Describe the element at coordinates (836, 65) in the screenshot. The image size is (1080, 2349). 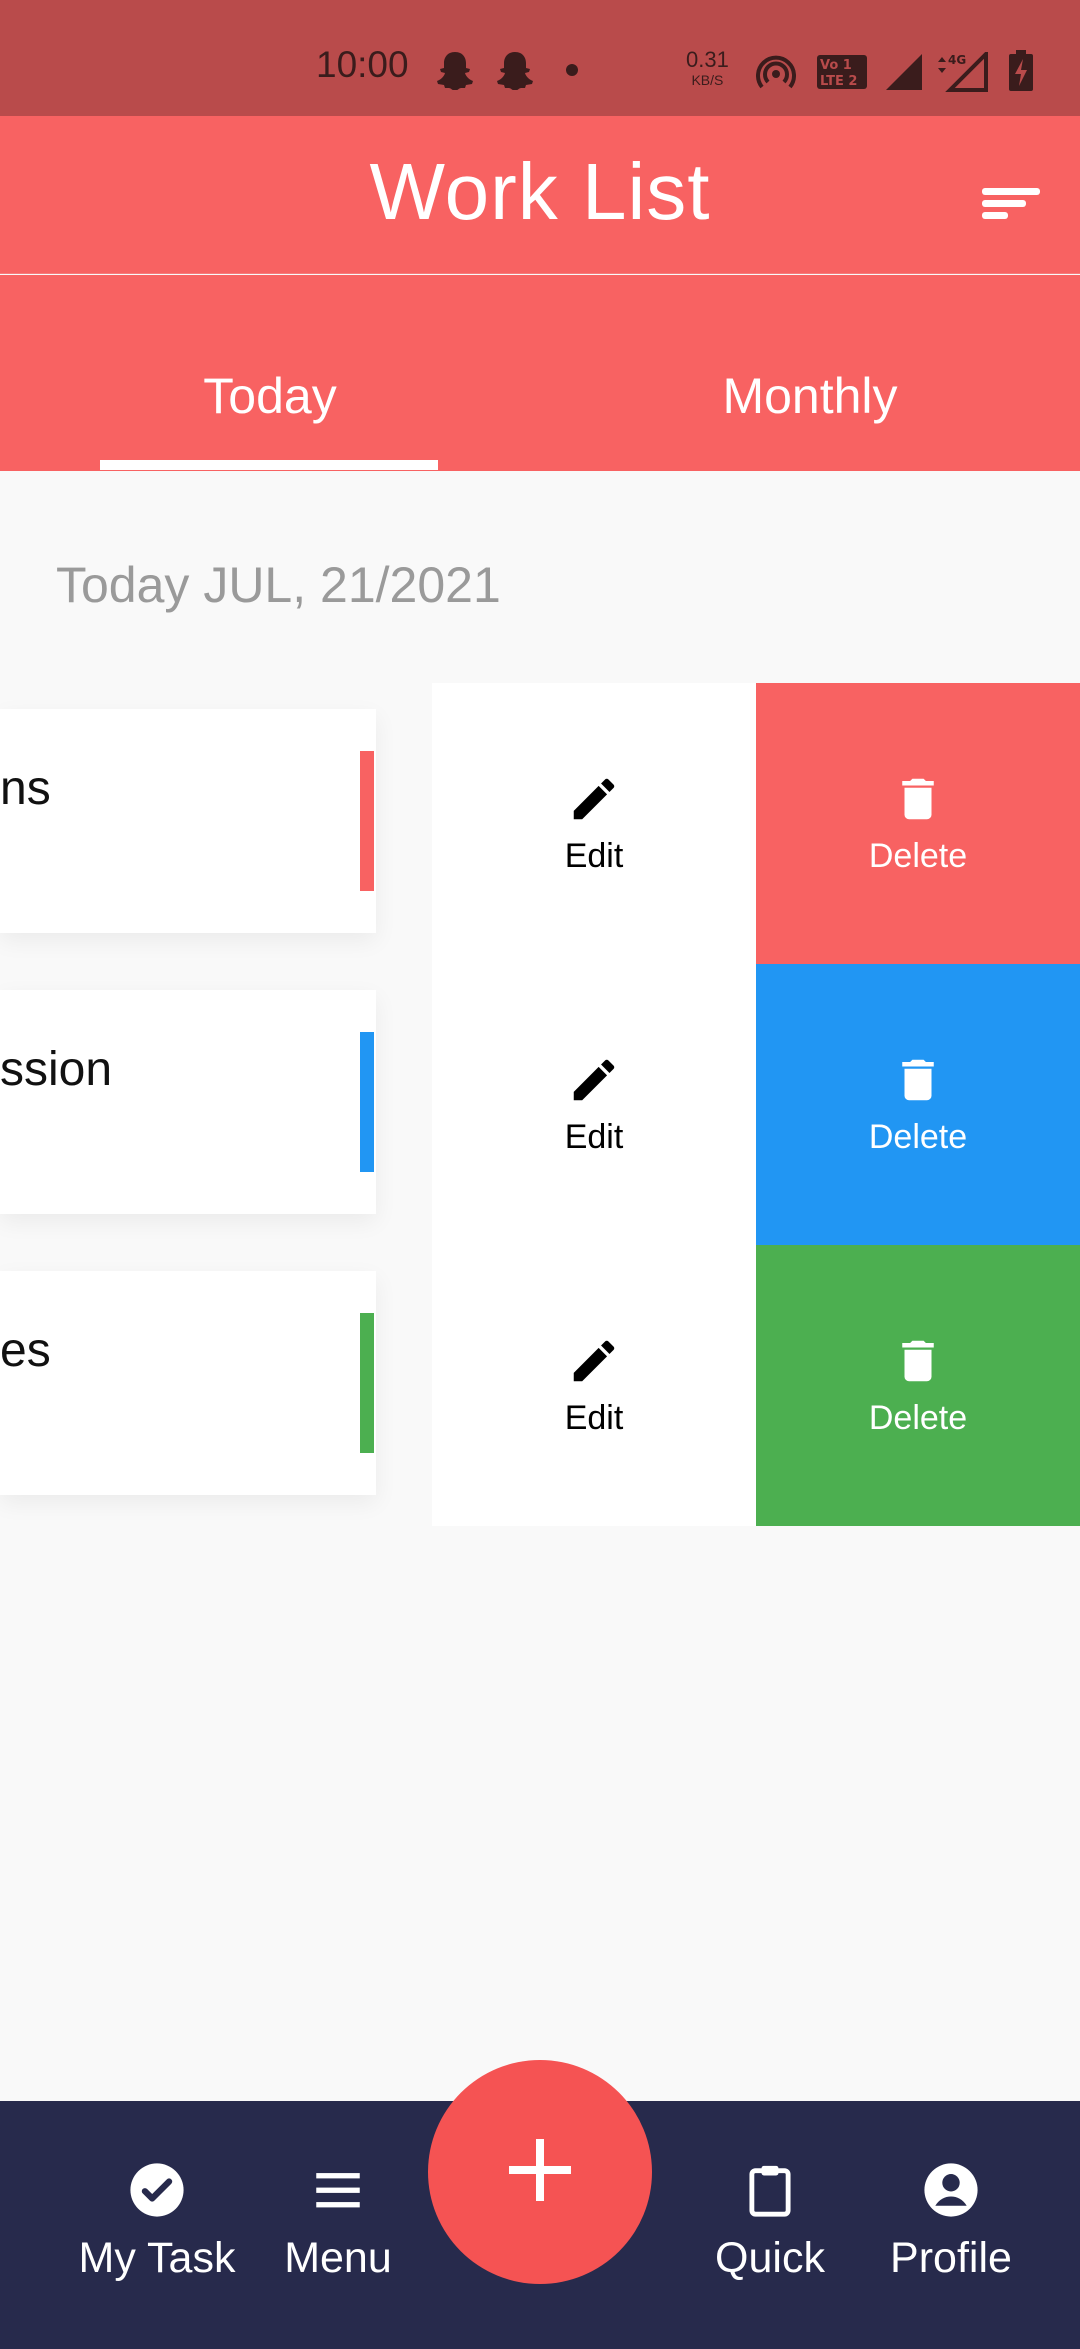
I see `svg-text: Vo 1` at that location.